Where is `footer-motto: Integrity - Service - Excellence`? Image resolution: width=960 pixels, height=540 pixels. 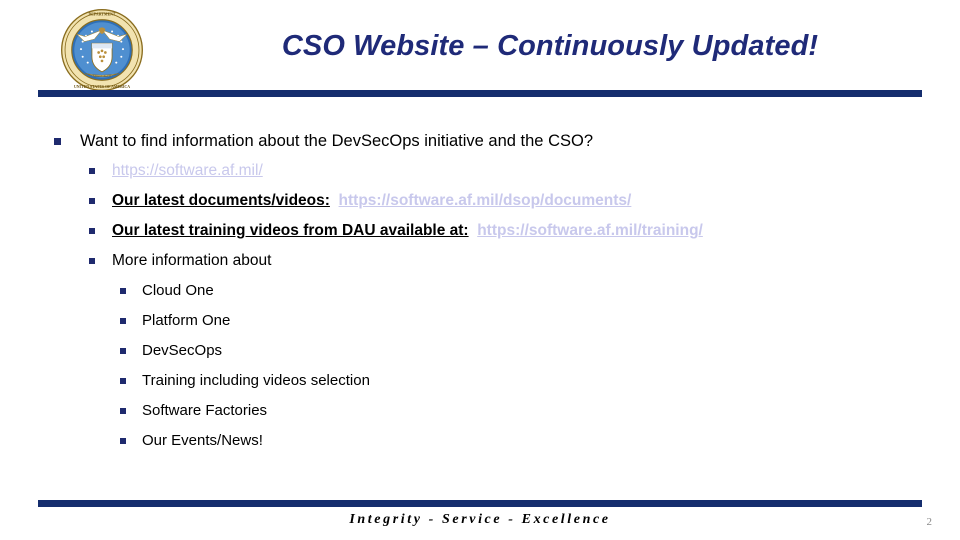 footer-motto: Integrity - Service - Excellence is located at coordinates (480, 519).